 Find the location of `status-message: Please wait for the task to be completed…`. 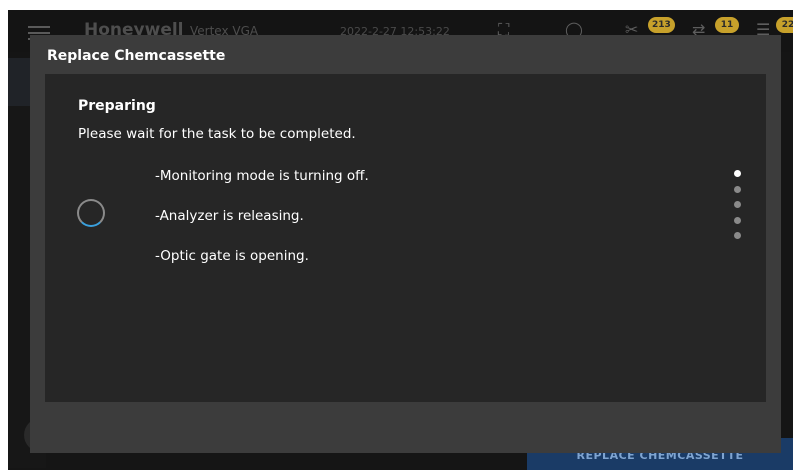

status-message: Please wait for the task to be completed… is located at coordinates (217, 134).